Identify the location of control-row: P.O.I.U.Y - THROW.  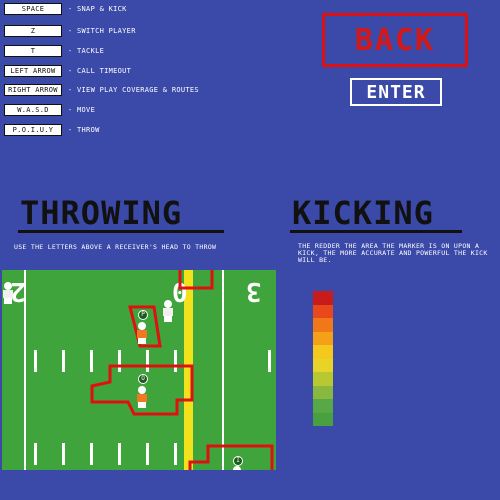
(52, 130).